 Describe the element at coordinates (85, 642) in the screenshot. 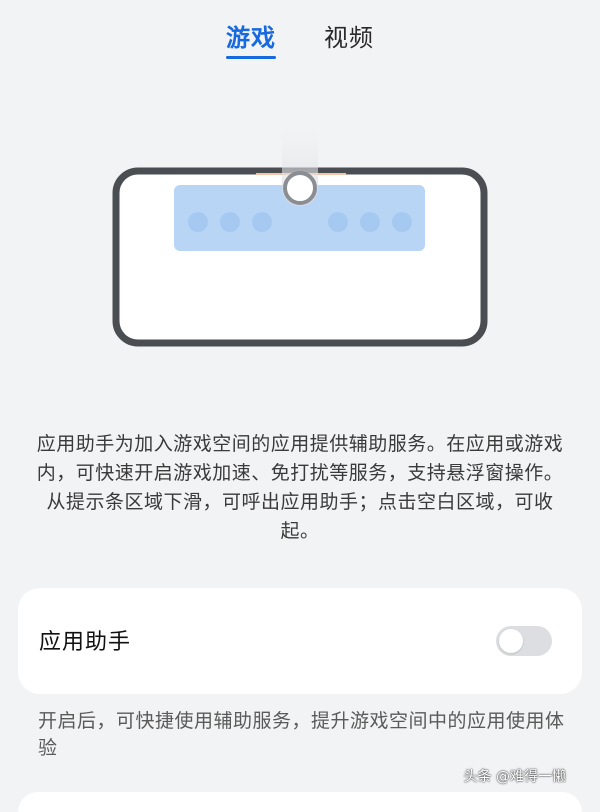

I see `setting-label: 应用助手` at that location.